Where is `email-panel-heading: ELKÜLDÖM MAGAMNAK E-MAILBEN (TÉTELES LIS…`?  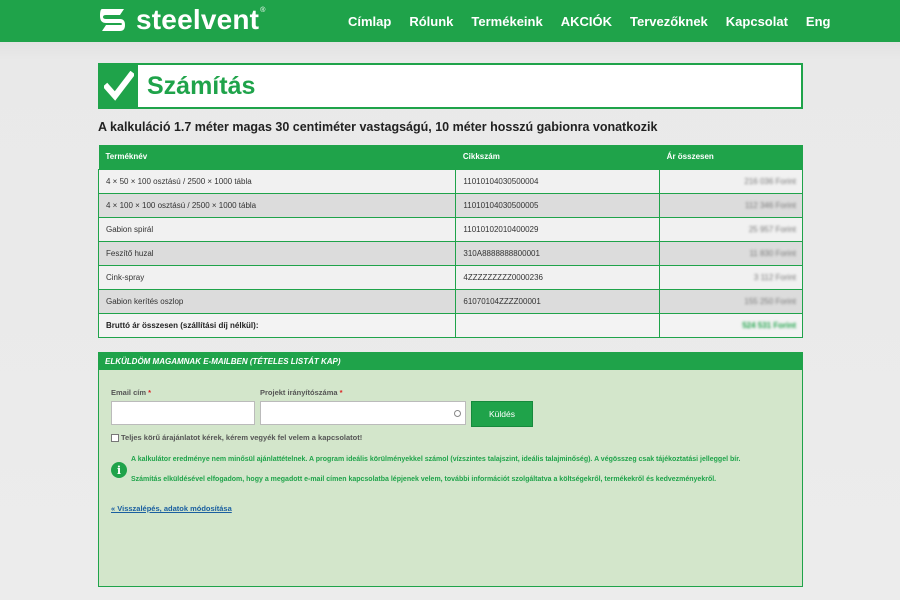 email-panel-heading: ELKÜLDÖM MAGAMNAK E-MAILBEN (TÉTELES LIS… is located at coordinates (450, 361).